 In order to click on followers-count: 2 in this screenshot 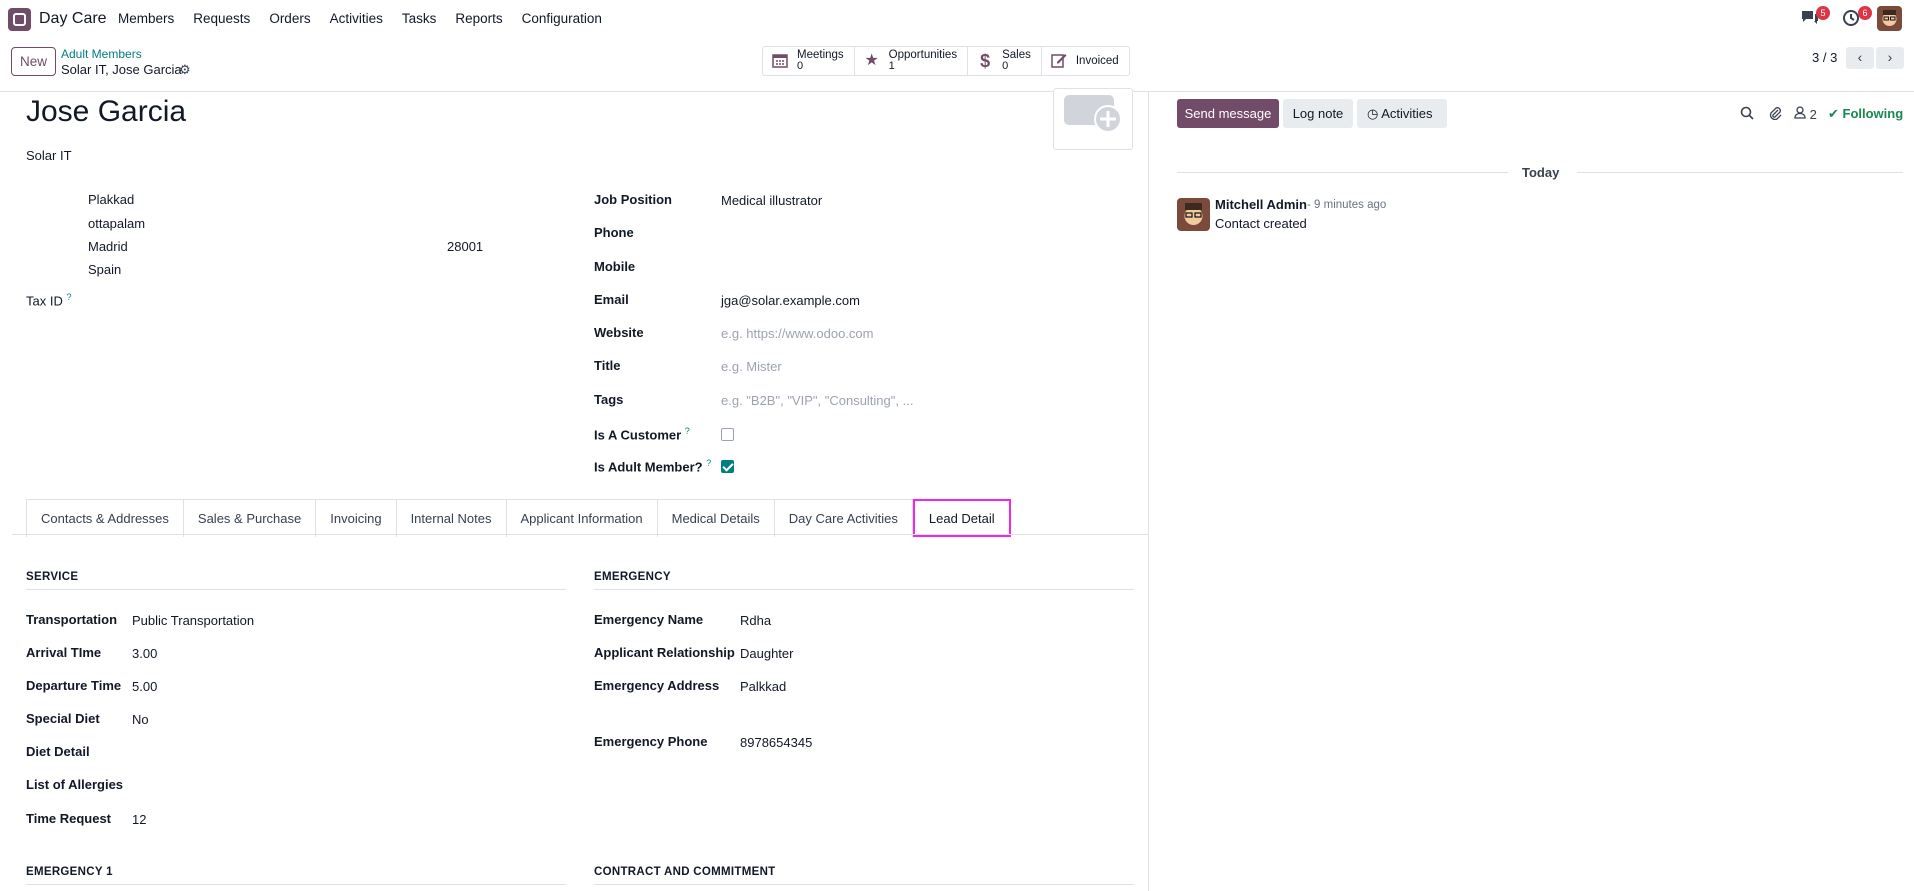, I will do `click(1813, 114)`.